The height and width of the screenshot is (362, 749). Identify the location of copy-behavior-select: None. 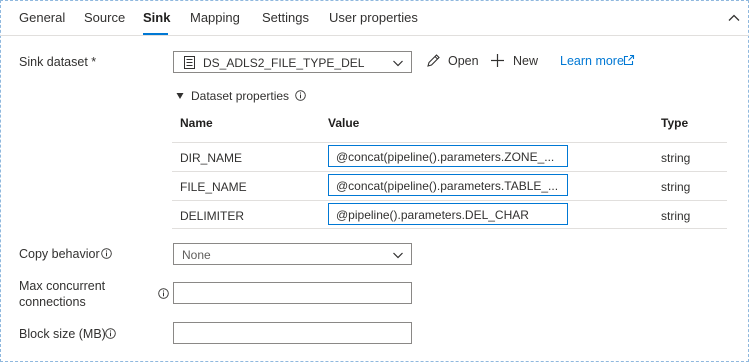
(292, 254).